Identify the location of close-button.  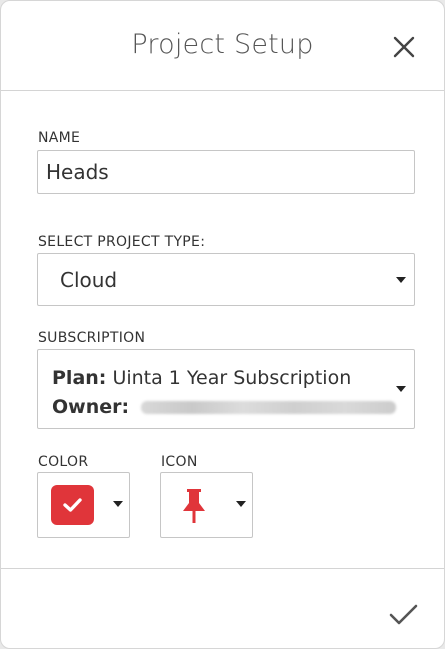
(404, 47).